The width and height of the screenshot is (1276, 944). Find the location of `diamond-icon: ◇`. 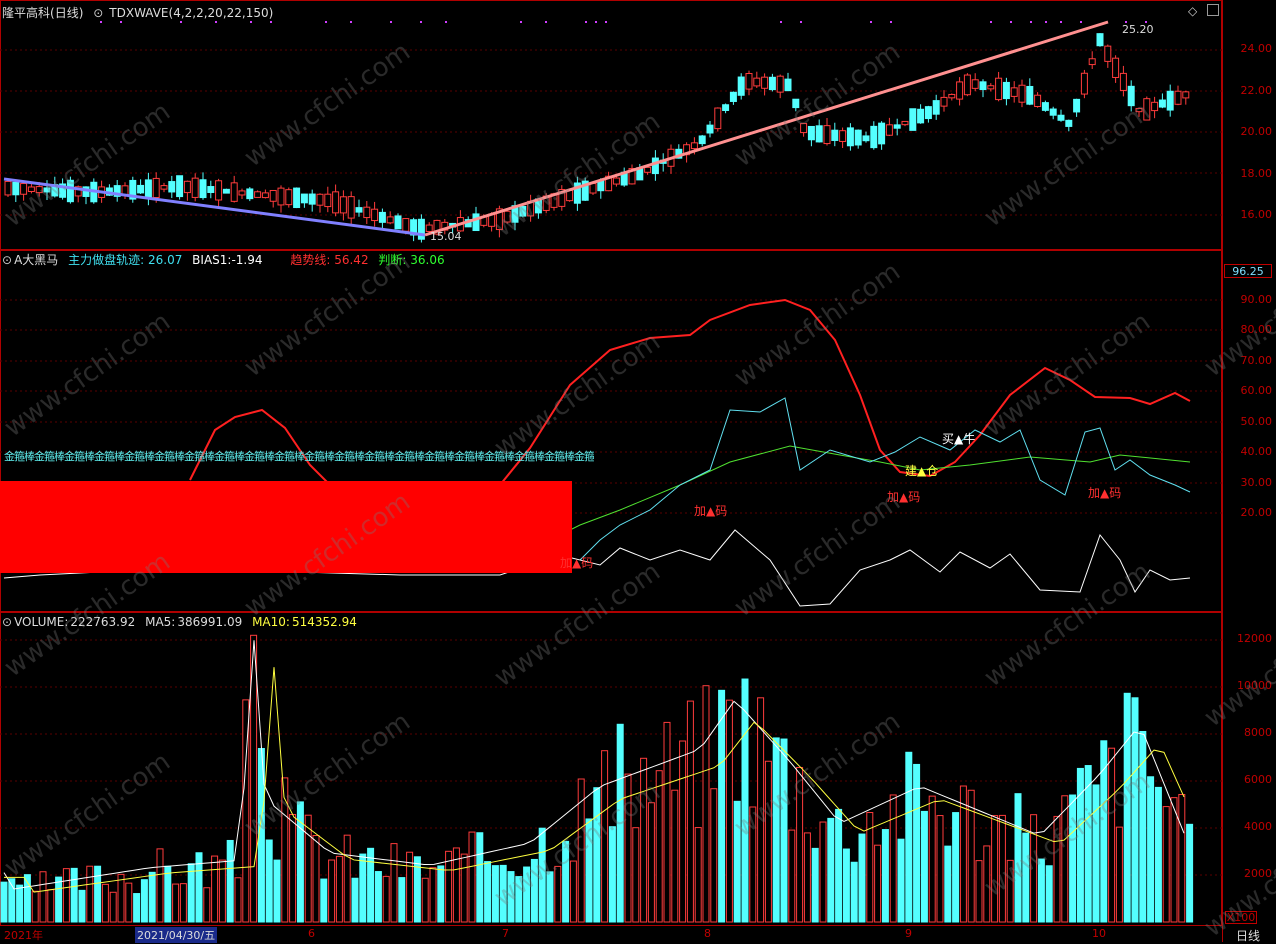

diamond-icon: ◇ is located at coordinates (1192, 11).